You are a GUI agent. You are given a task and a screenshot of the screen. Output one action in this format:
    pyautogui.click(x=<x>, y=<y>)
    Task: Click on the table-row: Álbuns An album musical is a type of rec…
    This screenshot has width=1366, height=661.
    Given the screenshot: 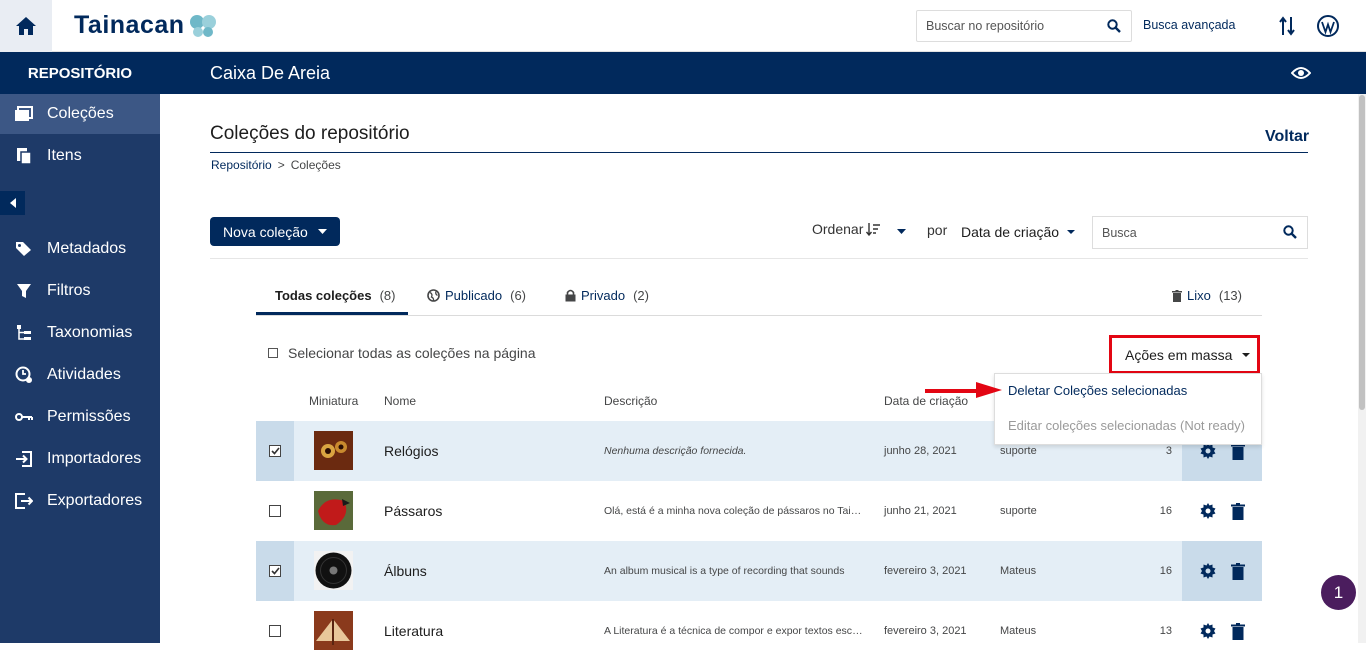 What is the action you would take?
    pyautogui.click(x=759, y=571)
    